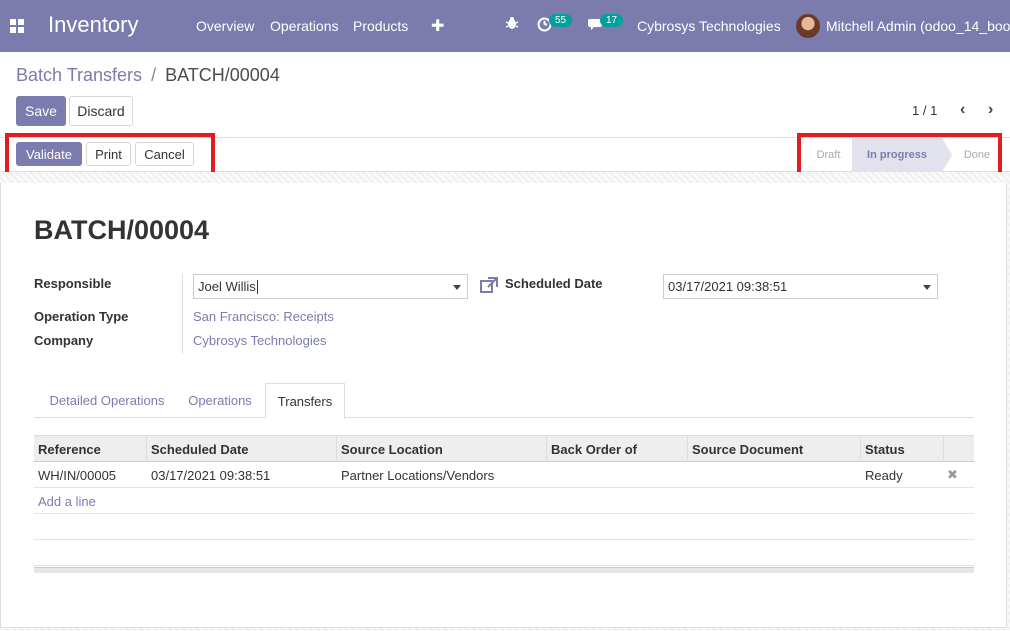 This screenshot has height=631, width=1010. What do you see at coordinates (952, 475) in the screenshot?
I see `remove-row-icon: ✖` at bounding box center [952, 475].